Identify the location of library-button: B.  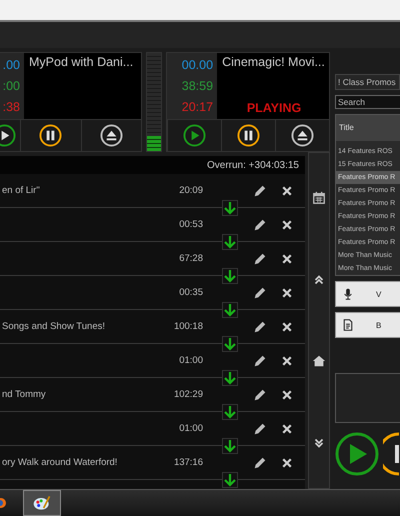
(367, 325).